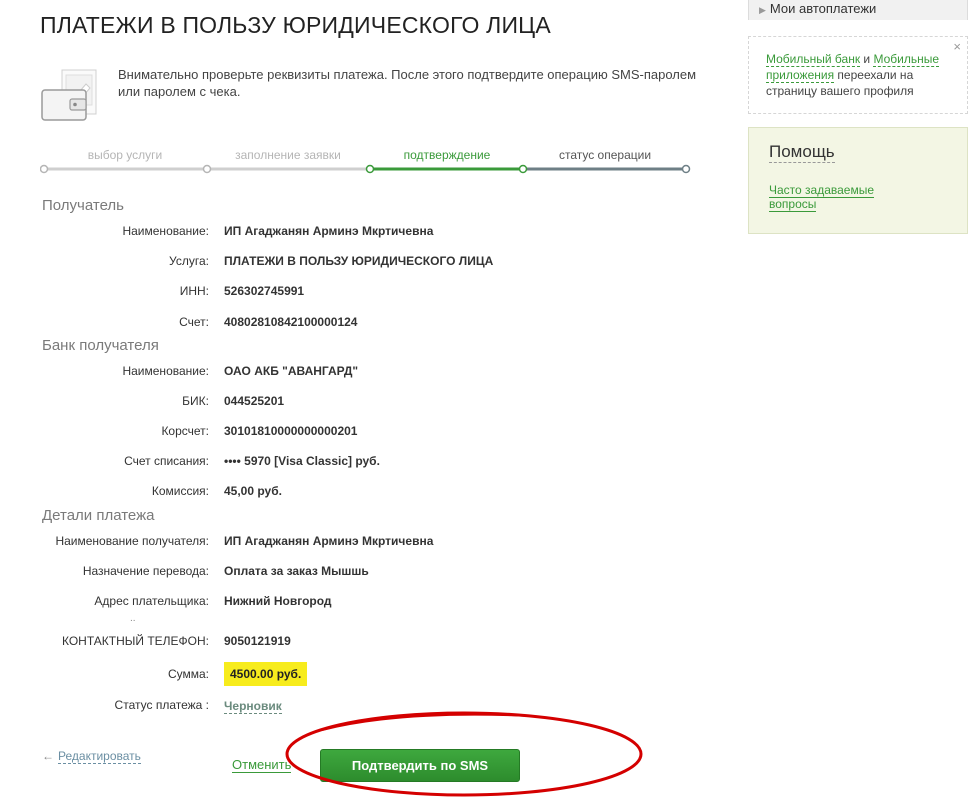 This screenshot has height=801, width=976. Describe the element at coordinates (813, 59) in the screenshot. I see `mobile-bank-link: Мобильный банк` at that location.